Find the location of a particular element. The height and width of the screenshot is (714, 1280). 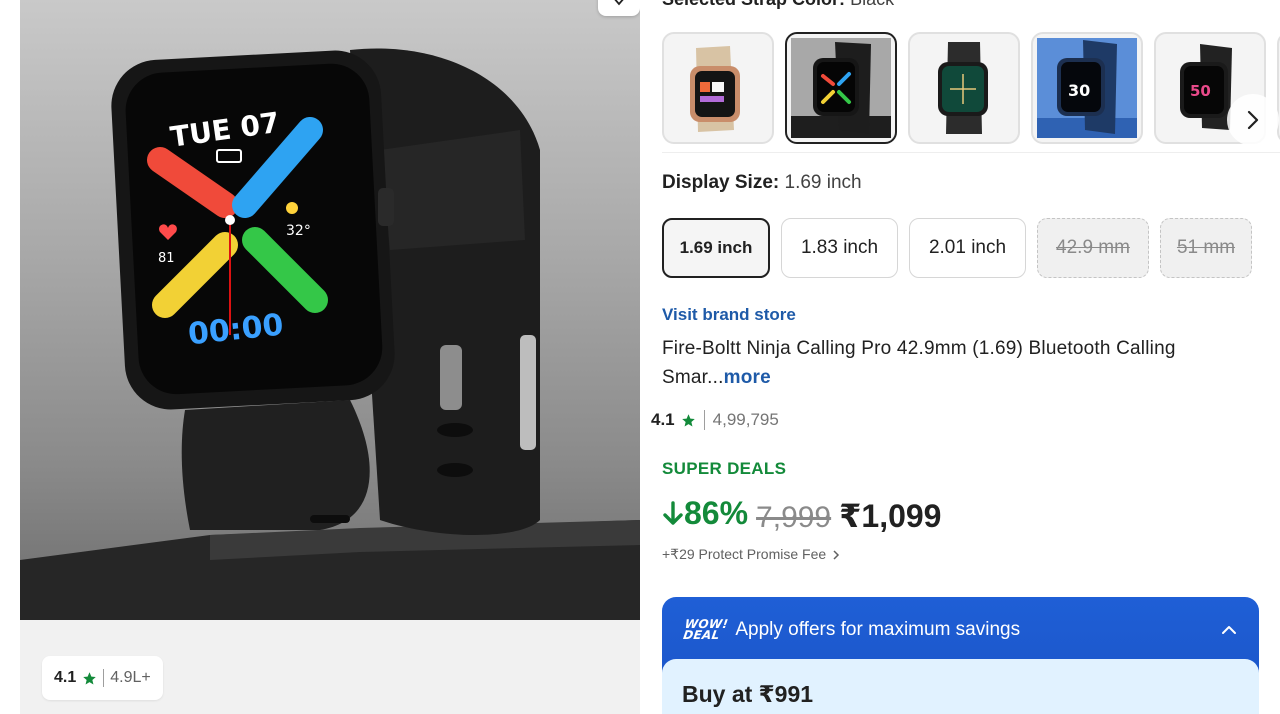

size-option-label: 2.01 inch is located at coordinates (967, 247).